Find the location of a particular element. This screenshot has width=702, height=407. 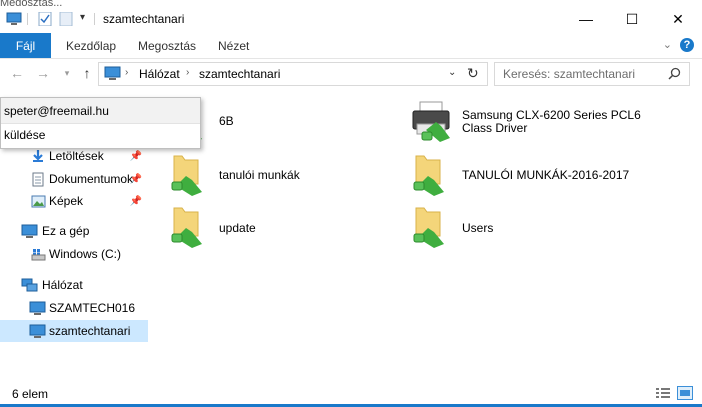

search-icon is located at coordinates (674, 73).